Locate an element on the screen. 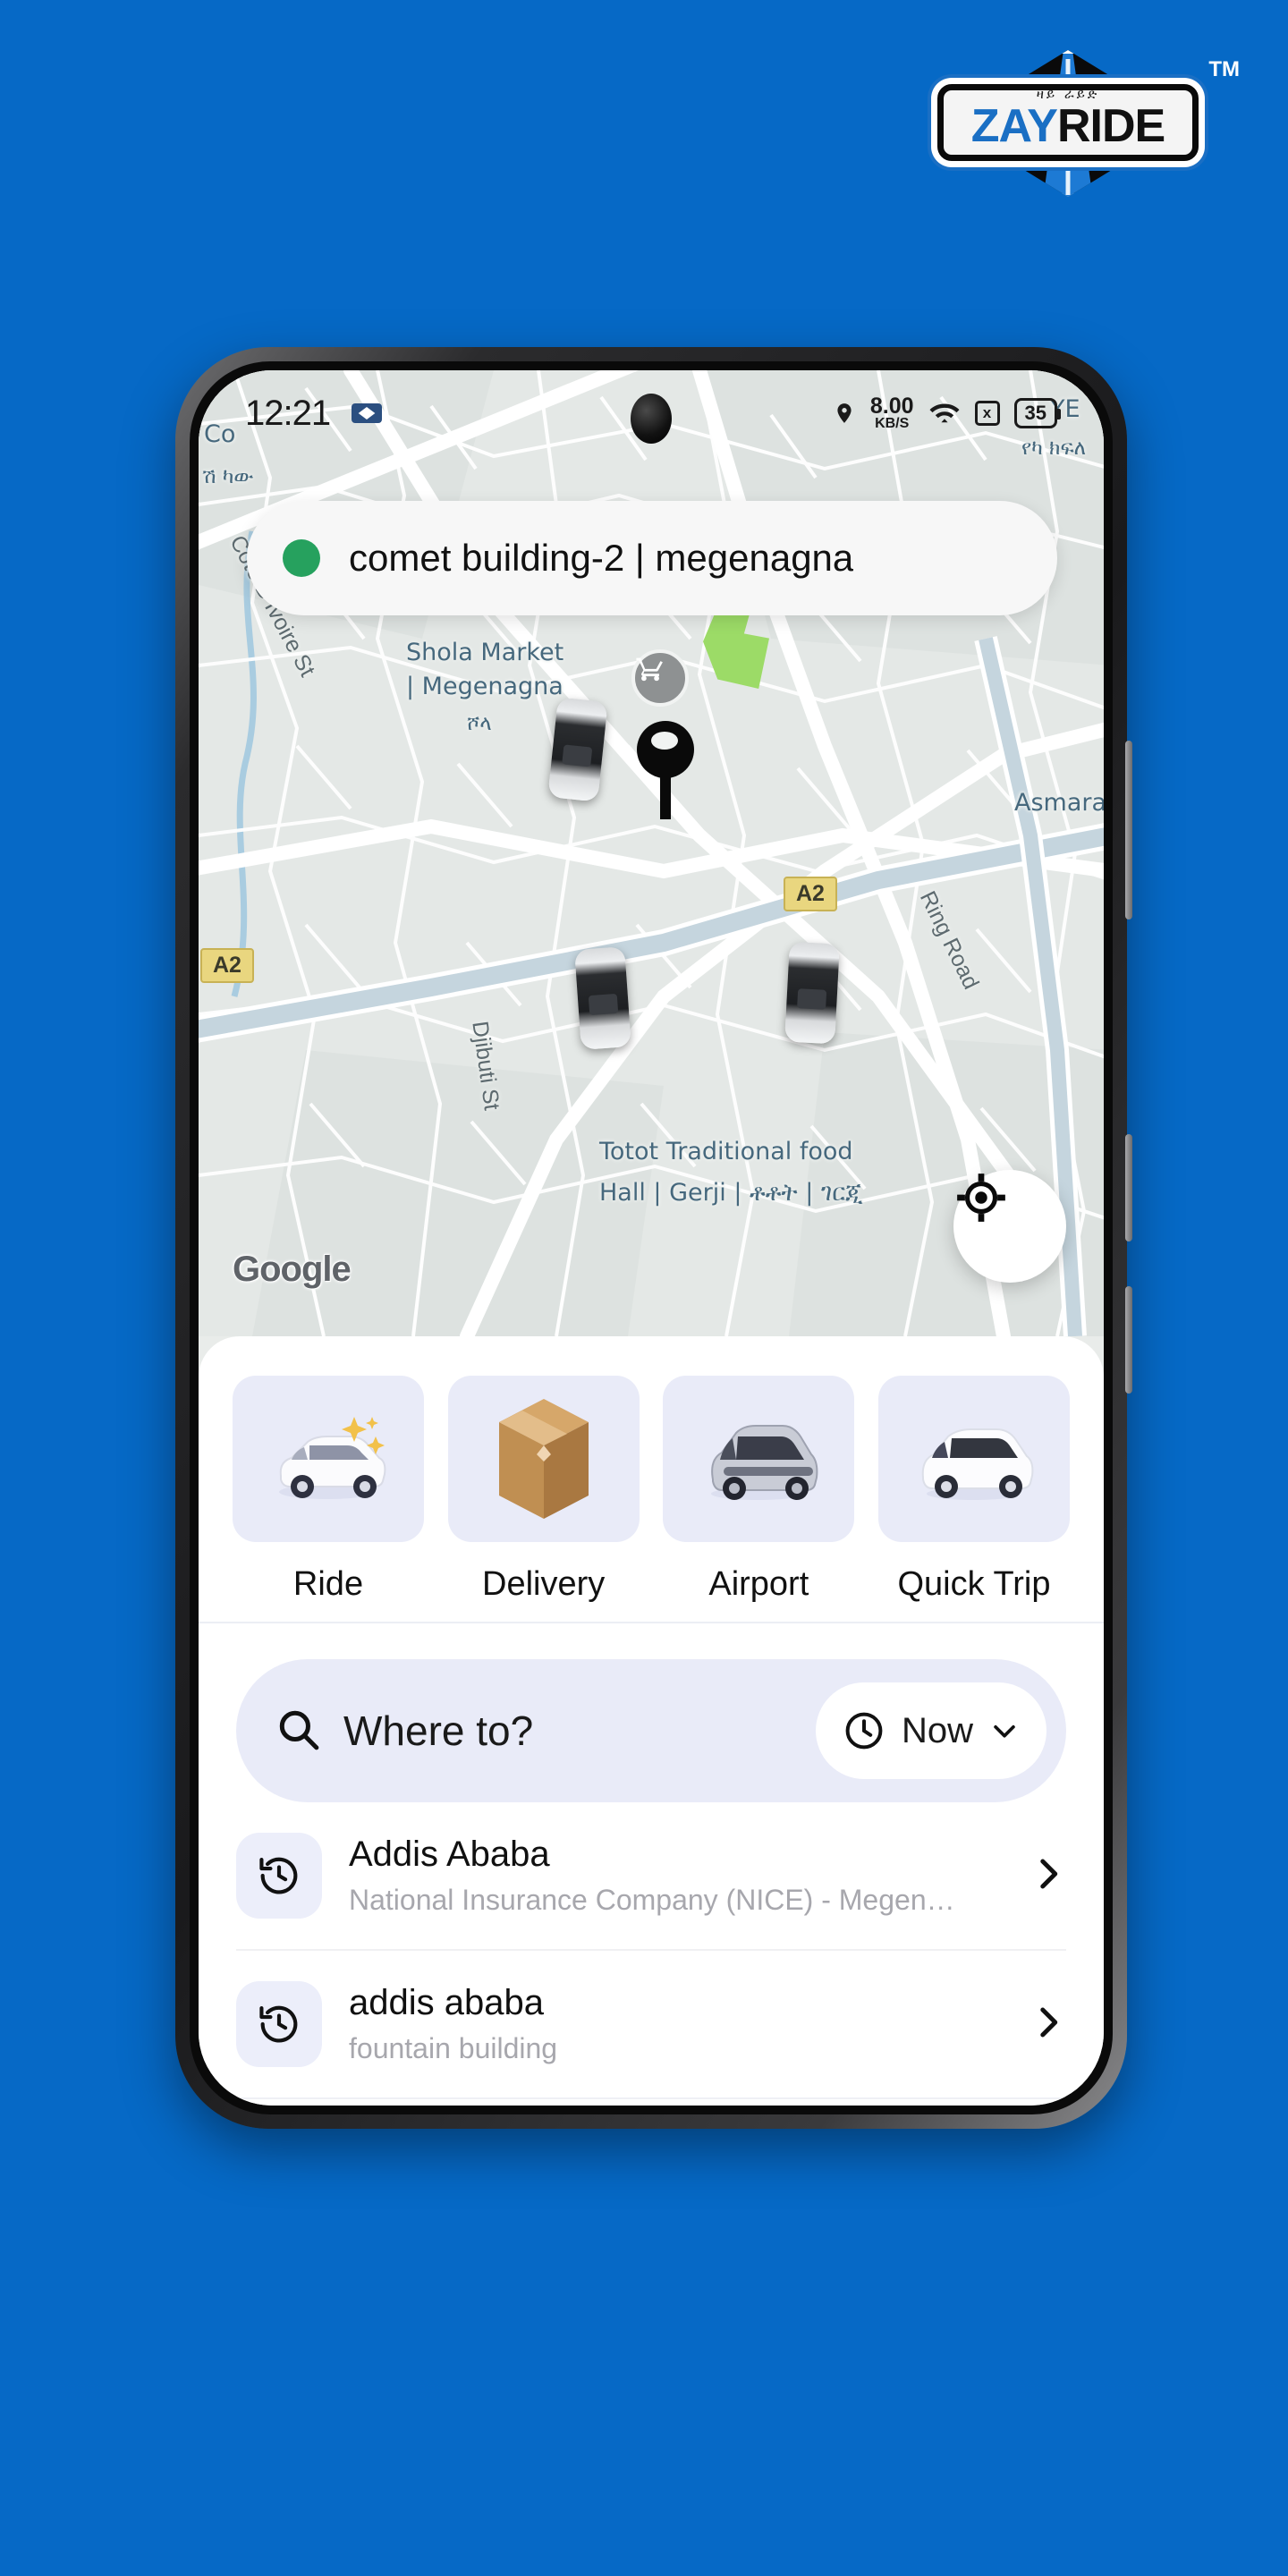 Image resolution: width=1288 pixels, height=2576 pixels. pickup-address-bar: comet building-2 | megenagna is located at coordinates (652, 558).